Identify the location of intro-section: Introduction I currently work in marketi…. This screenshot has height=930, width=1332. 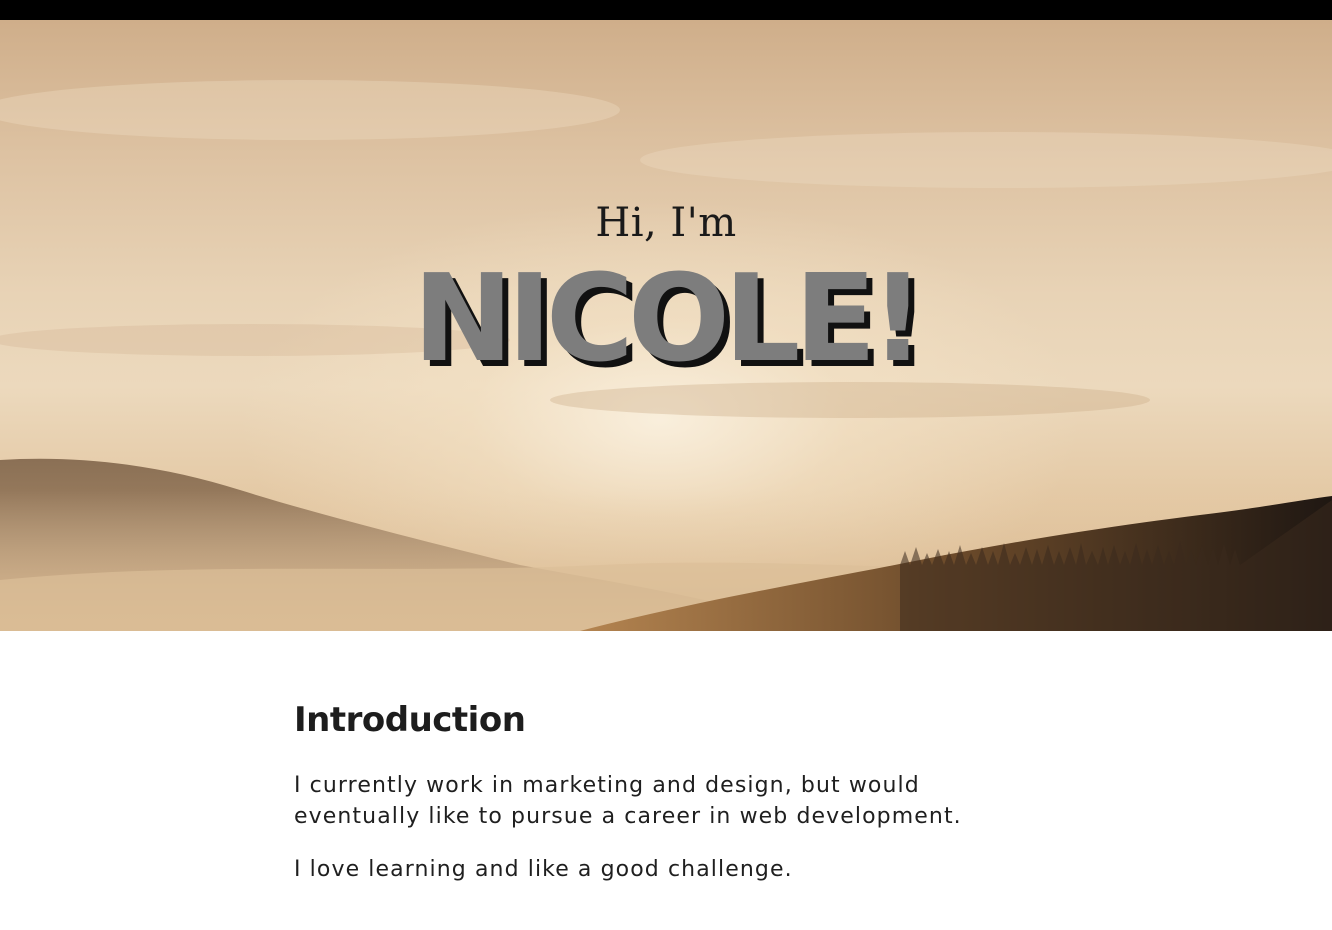
(674, 803).